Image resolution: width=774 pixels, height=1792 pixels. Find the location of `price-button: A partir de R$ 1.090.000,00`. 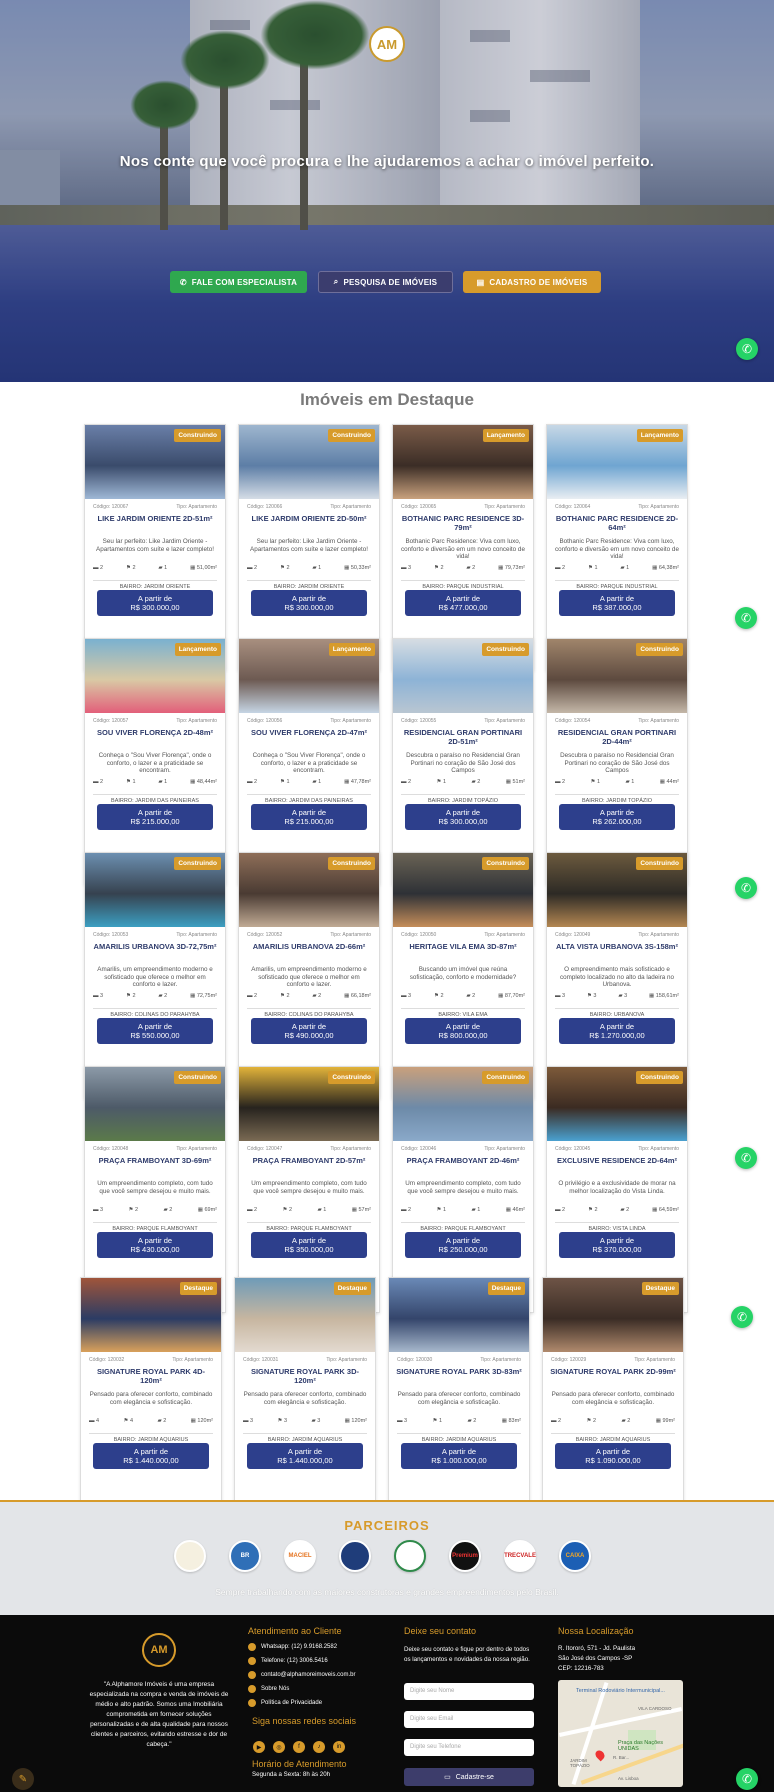

price-button: A partir de R$ 1.090.000,00 is located at coordinates (613, 1456).